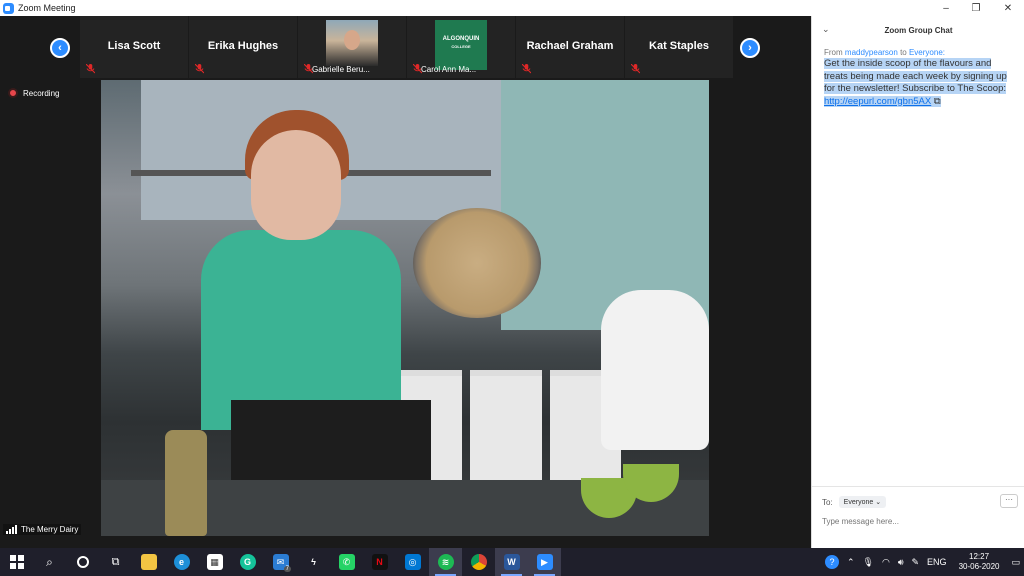 The height and width of the screenshot is (576, 1024). I want to click on store-button: ▦, so click(214, 562).